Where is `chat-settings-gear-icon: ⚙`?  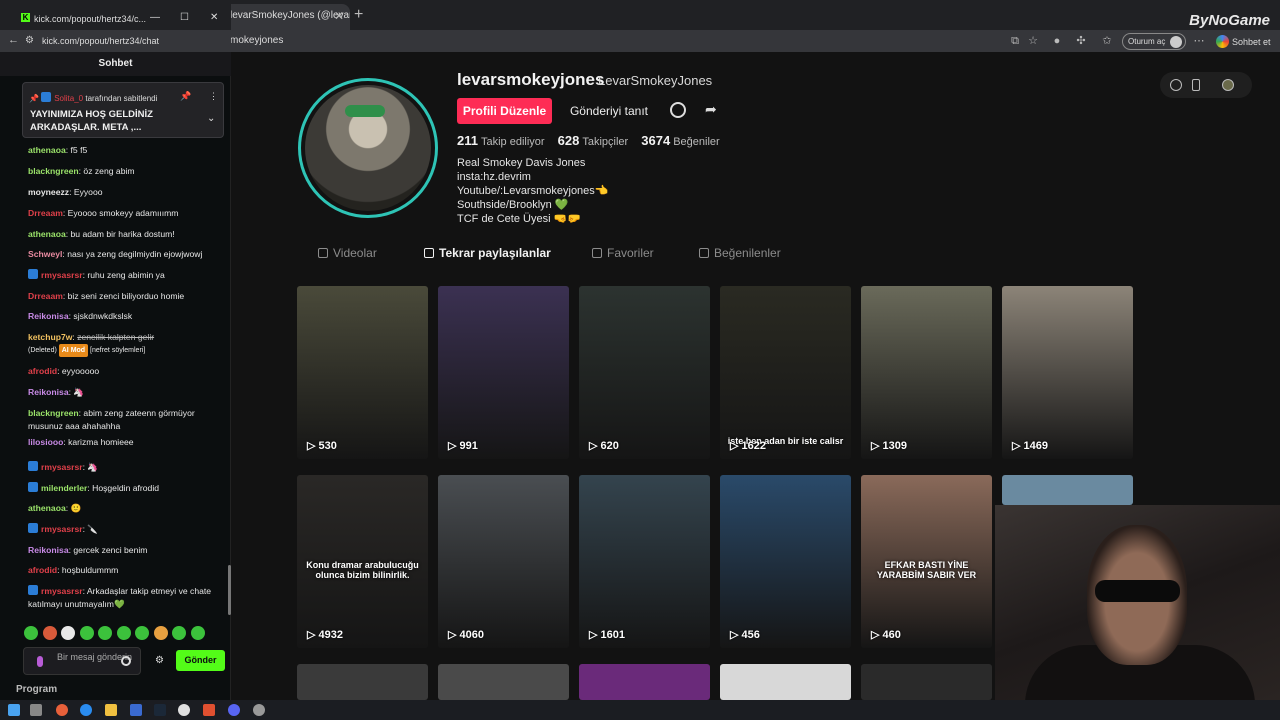 chat-settings-gear-icon: ⚙ is located at coordinates (159, 660).